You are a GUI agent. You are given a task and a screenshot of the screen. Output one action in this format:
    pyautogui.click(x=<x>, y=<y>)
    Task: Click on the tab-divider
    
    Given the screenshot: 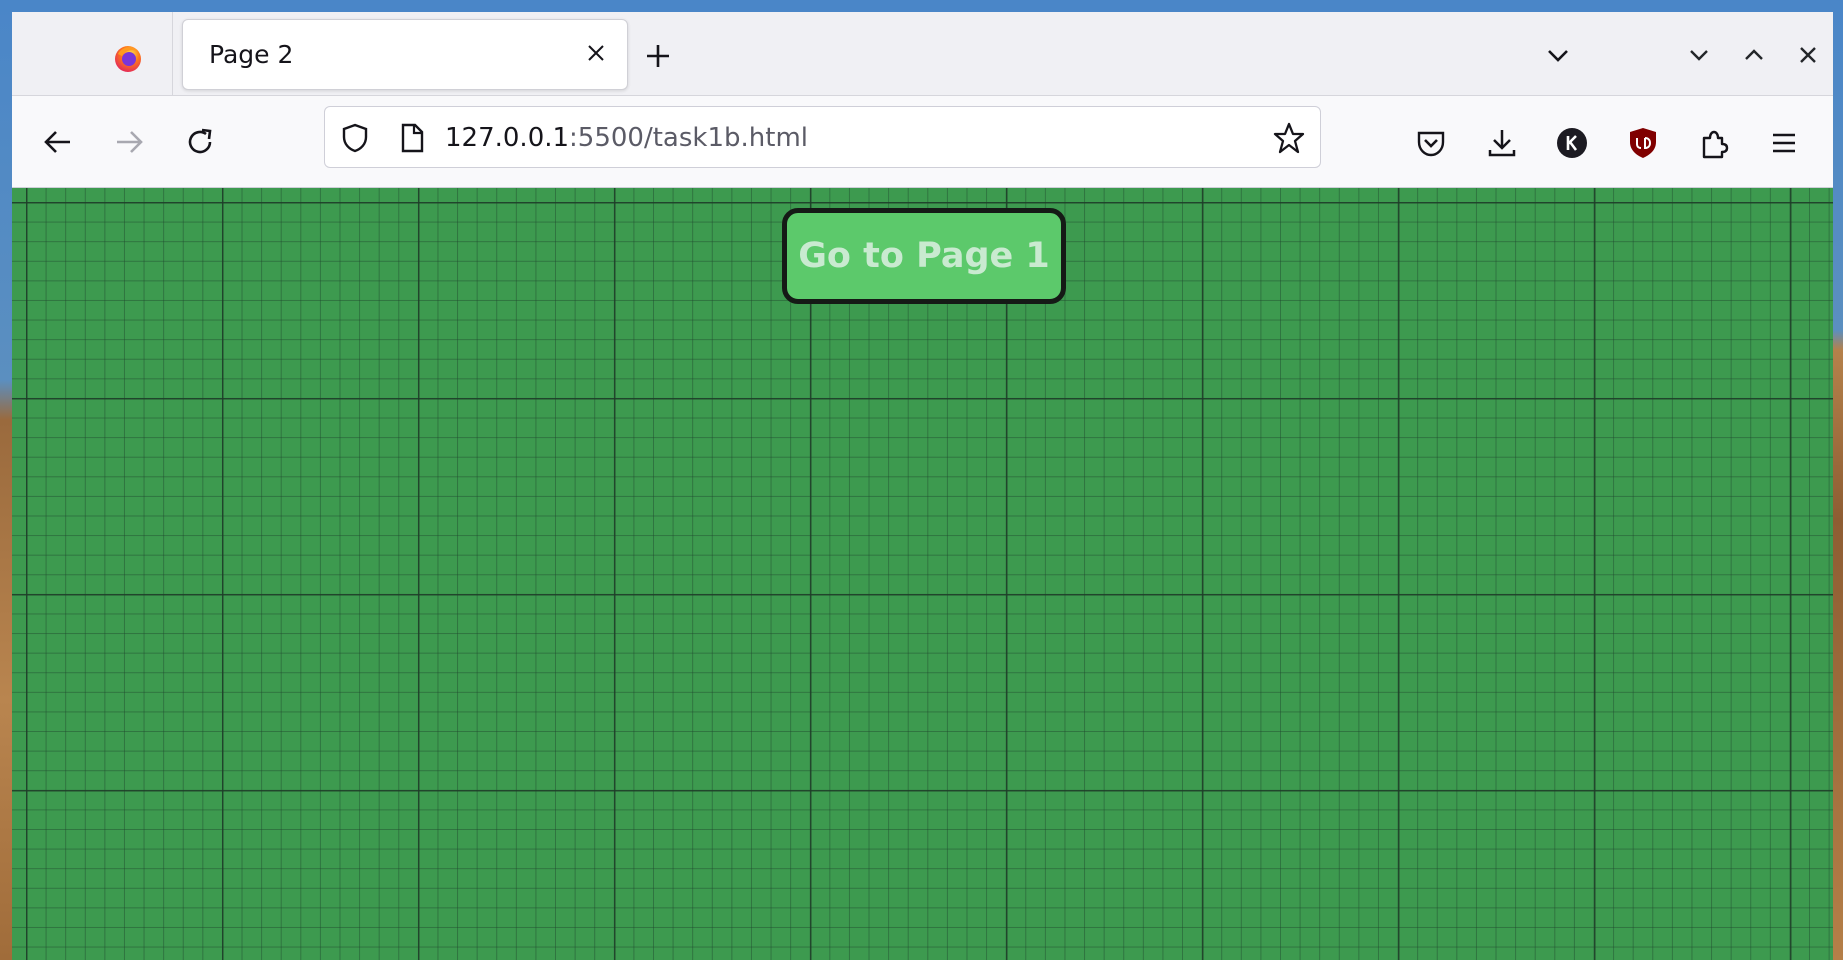 What is the action you would take?
    pyautogui.click(x=172, y=54)
    